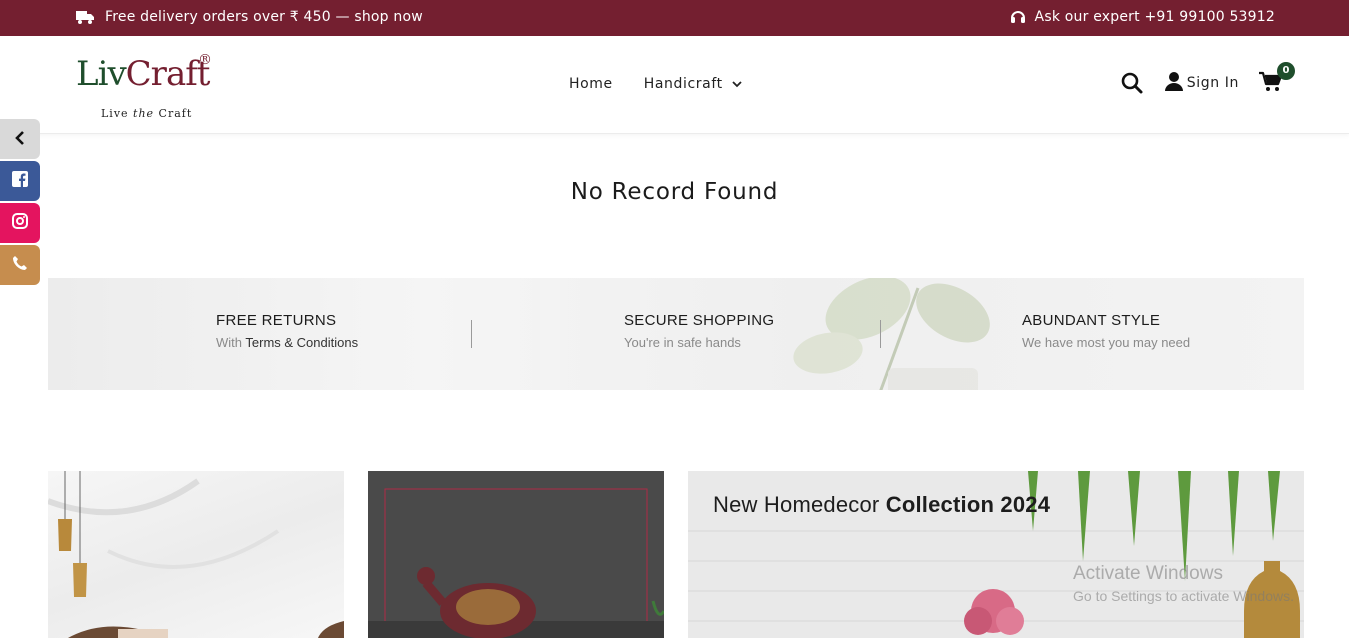  I want to click on logo-tagline: Live the Craft, so click(147, 113).